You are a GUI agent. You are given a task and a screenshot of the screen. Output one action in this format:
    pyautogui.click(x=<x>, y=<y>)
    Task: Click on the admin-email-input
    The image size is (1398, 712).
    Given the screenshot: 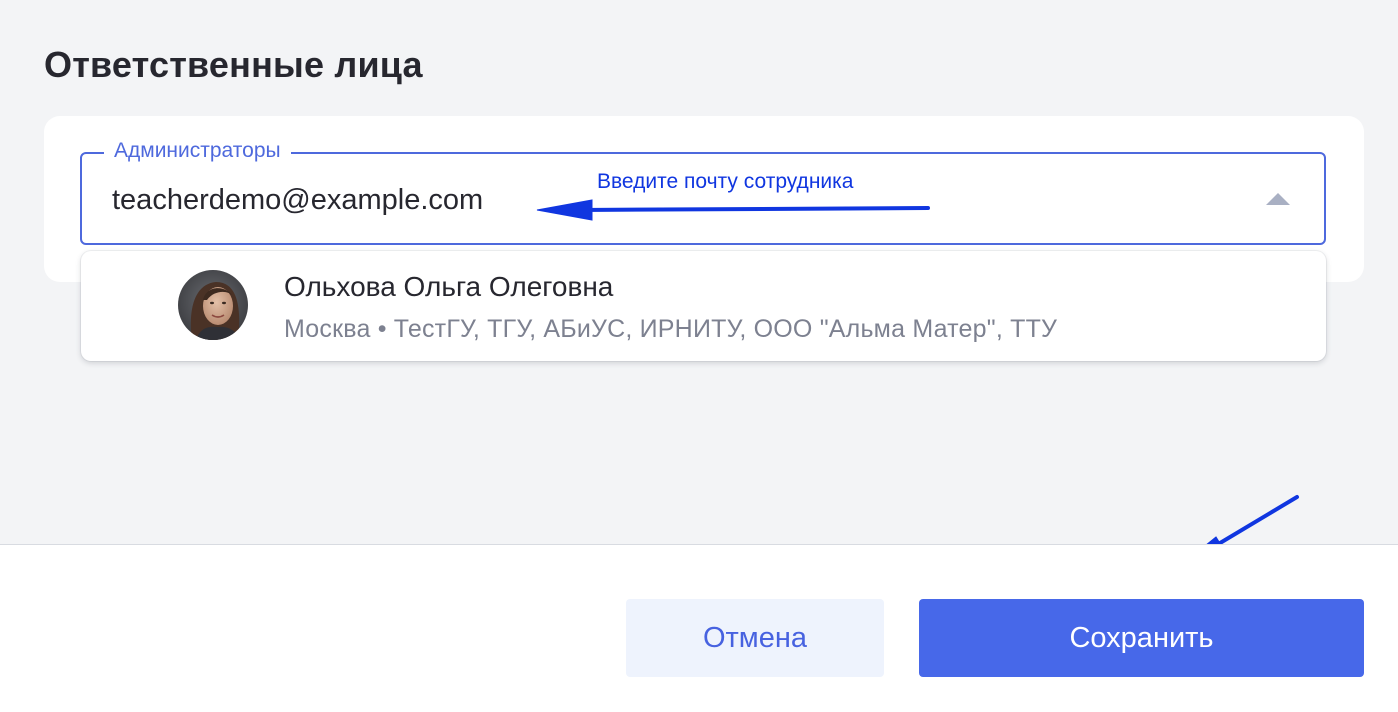 What is the action you would take?
    pyautogui.click(x=392, y=200)
    